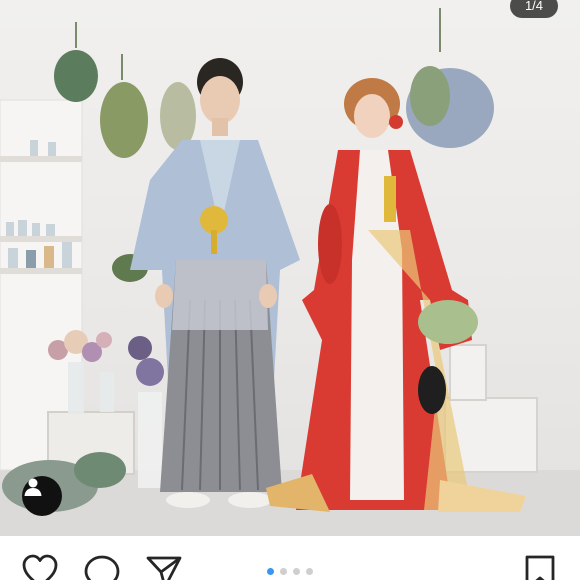 This screenshot has width=580, height=580. I want to click on user-tag-icon, so click(42, 496).